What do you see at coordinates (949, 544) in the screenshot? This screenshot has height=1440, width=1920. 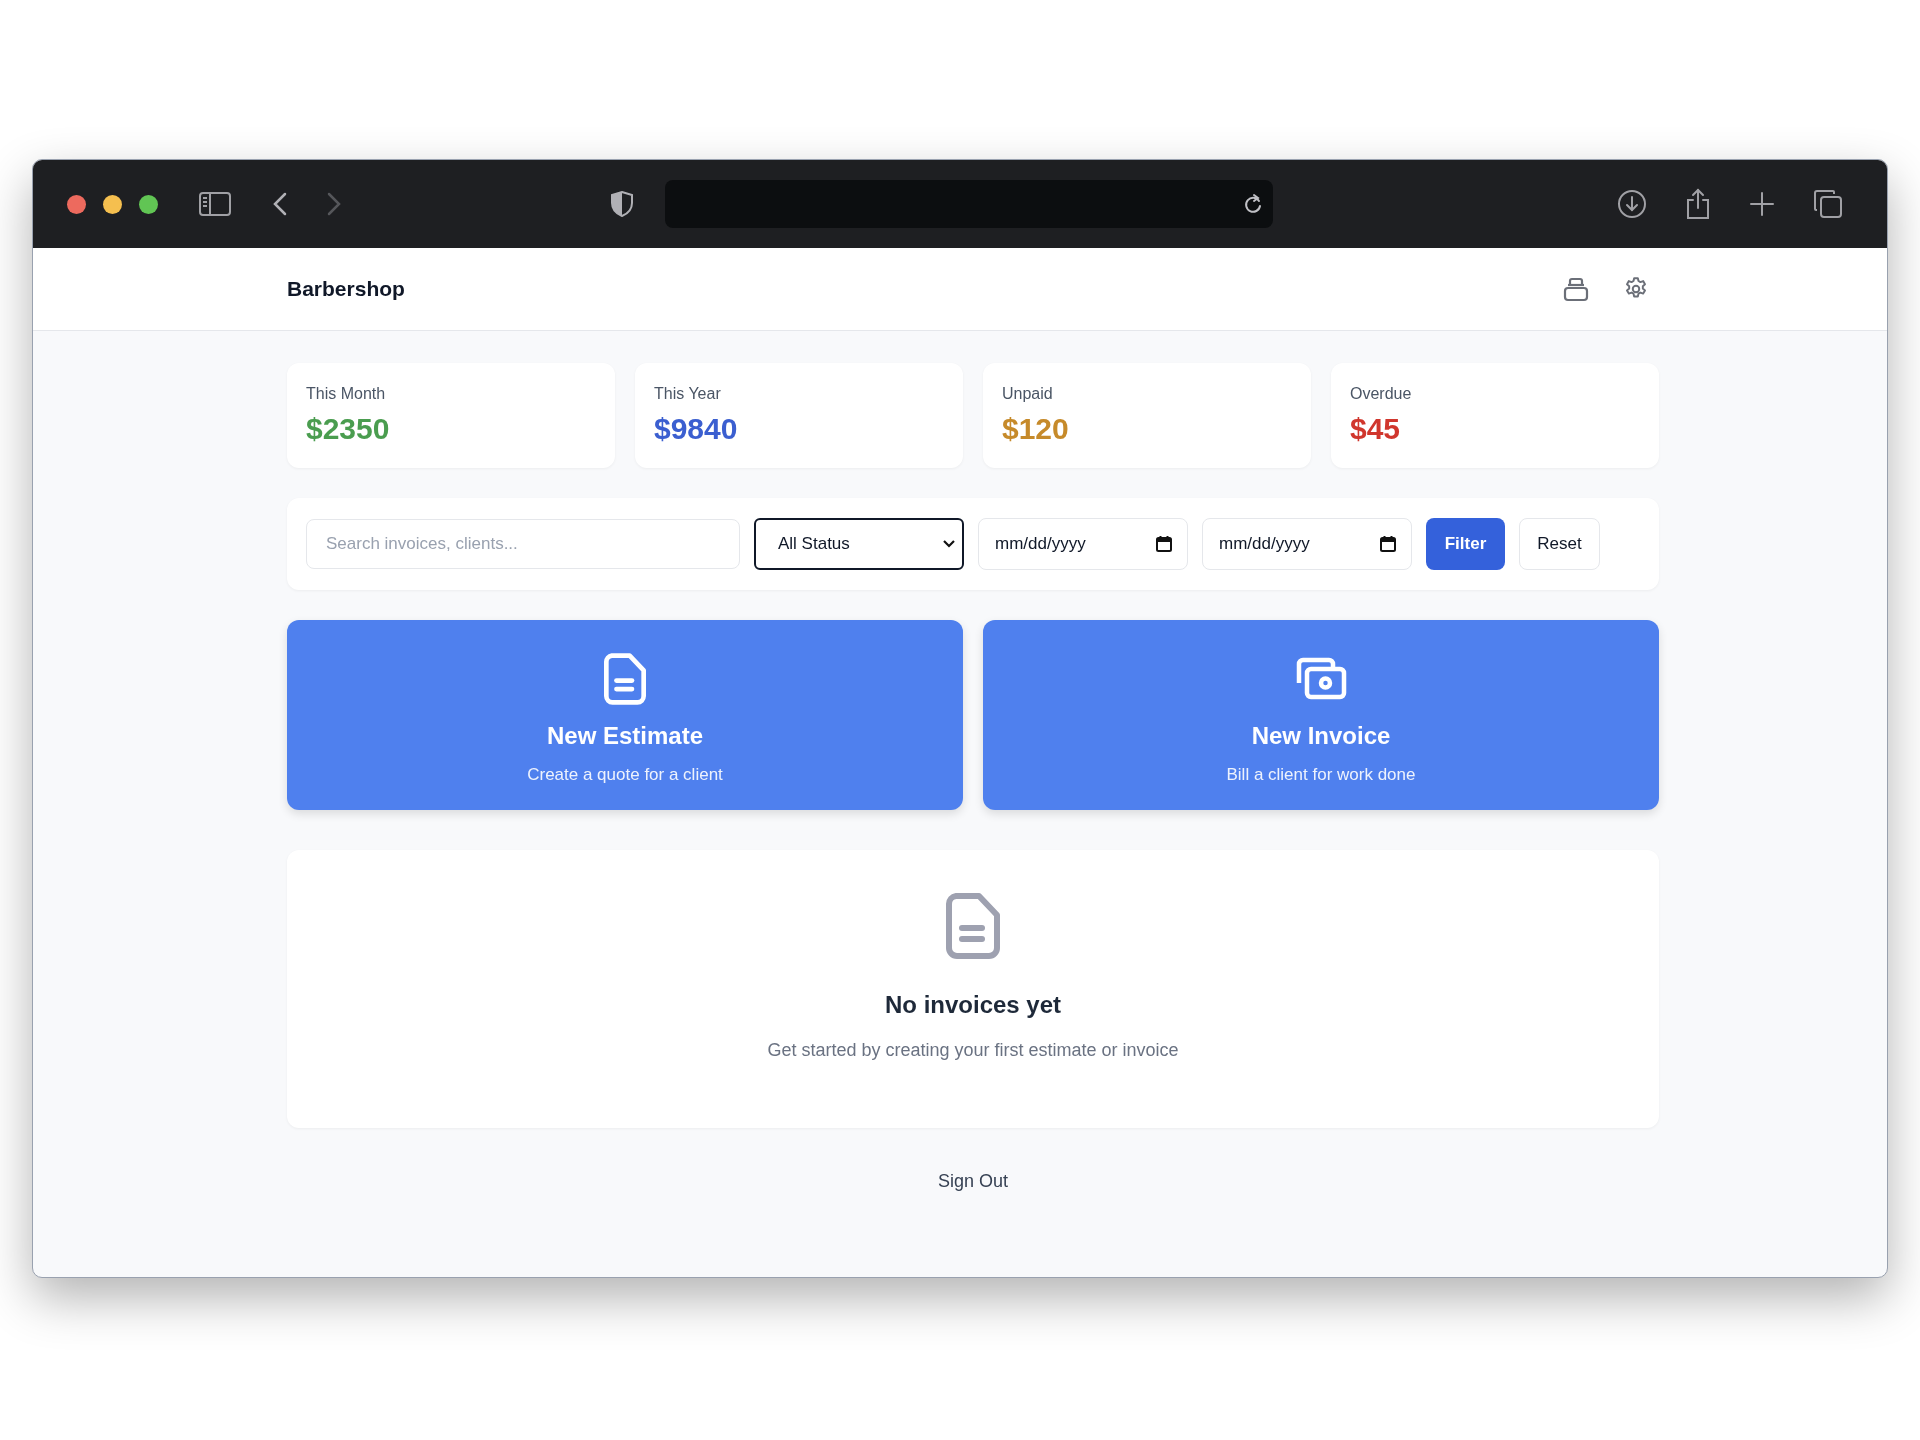 I see `chevron-down-icon` at bounding box center [949, 544].